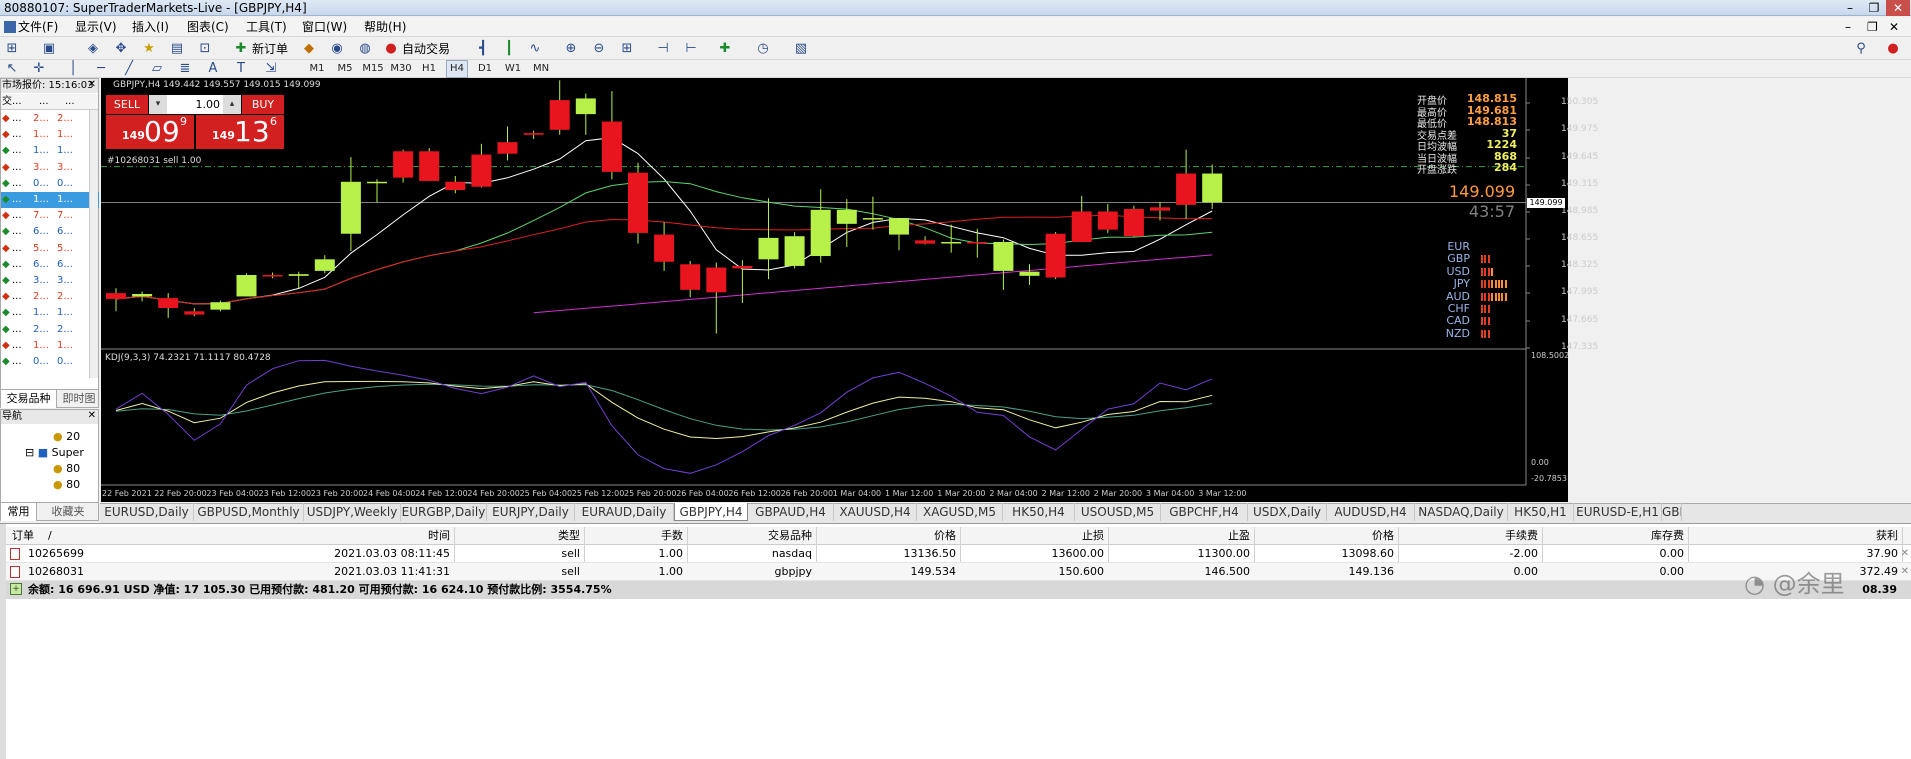 This screenshot has height=759, width=1911. What do you see at coordinates (147, 512) in the screenshot?
I see `chart-tab: EURUSD,Daily` at bounding box center [147, 512].